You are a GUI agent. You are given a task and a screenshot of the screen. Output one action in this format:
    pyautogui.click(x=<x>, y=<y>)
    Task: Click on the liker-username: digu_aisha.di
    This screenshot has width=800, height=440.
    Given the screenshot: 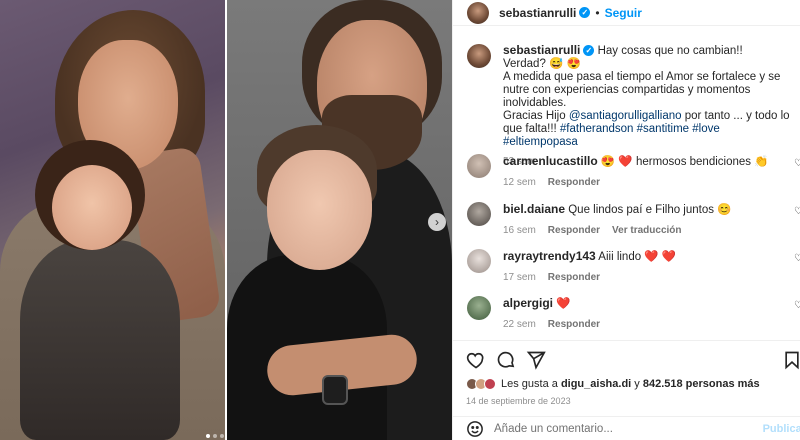 What is the action you would take?
    pyautogui.click(x=596, y=384)
    